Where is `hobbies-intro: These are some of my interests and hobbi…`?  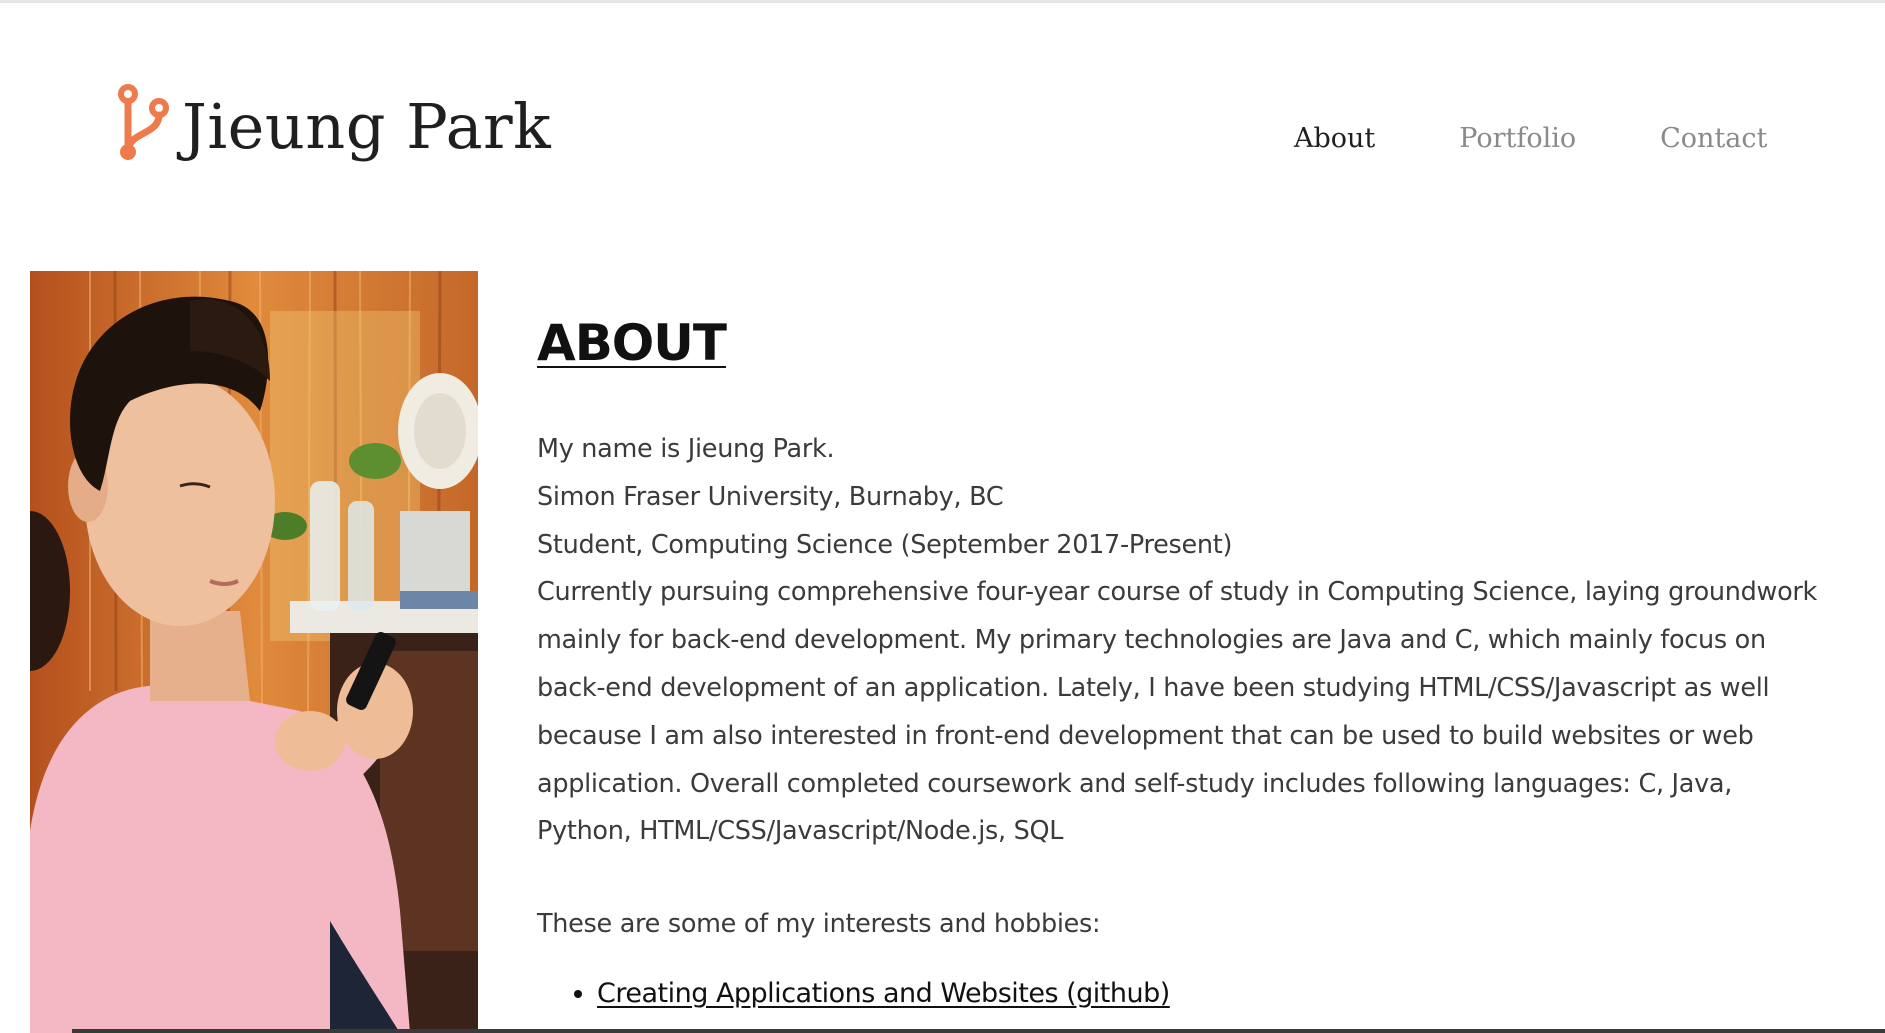
hobbies-intro: These are some of my interests and hobbi… is located at coordinates (819, 924).